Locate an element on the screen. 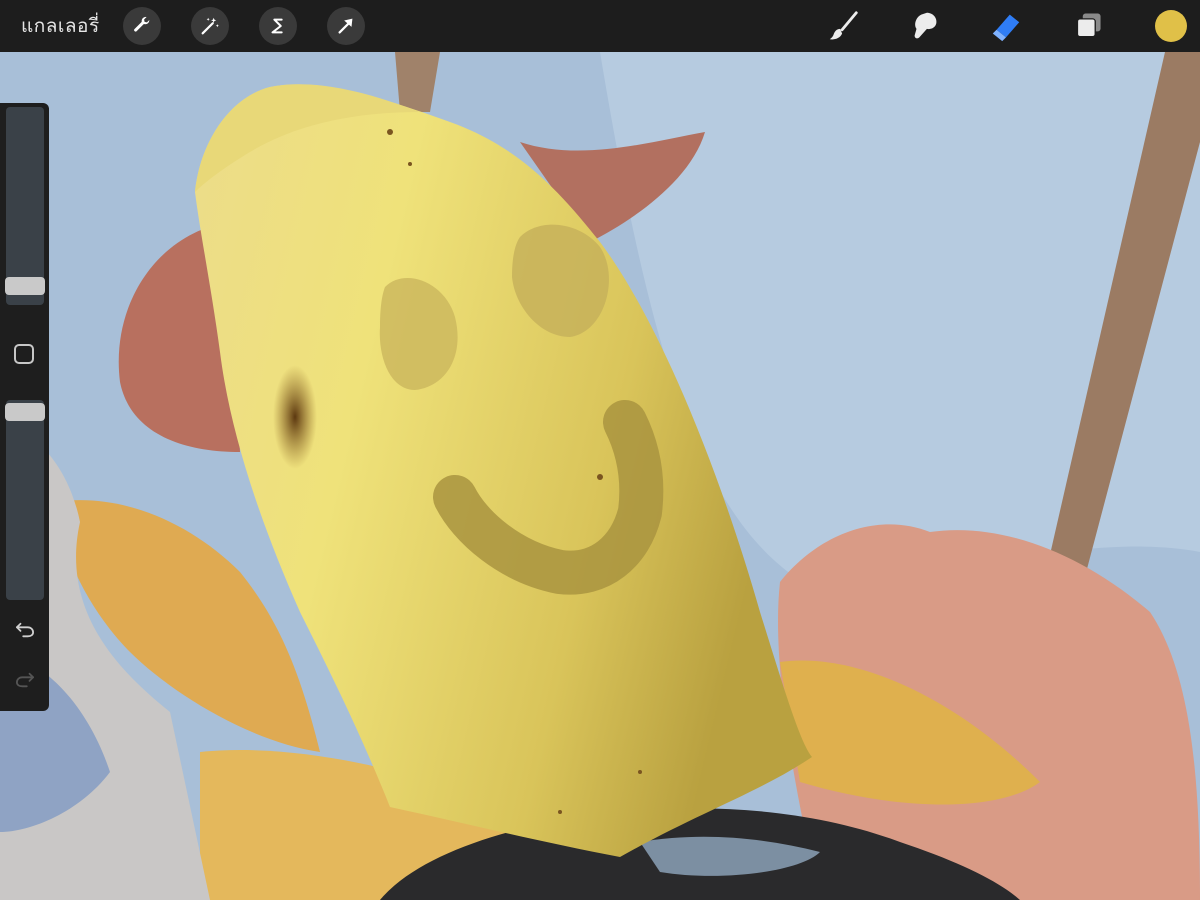  transform-button is located at coordinates (346, 26).